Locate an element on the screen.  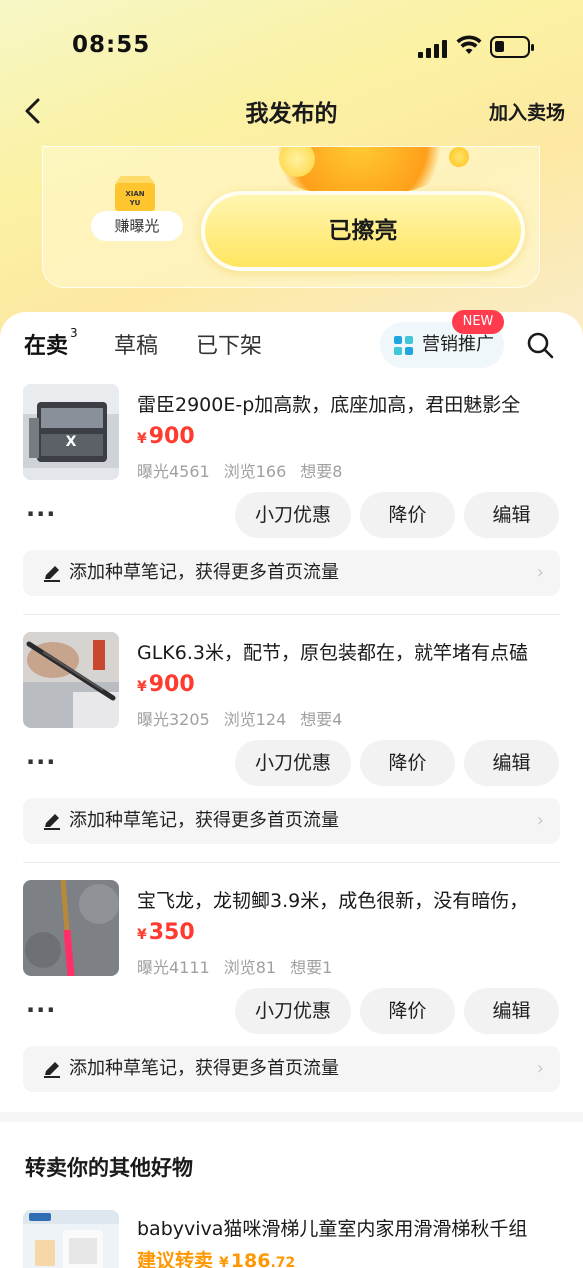
item-stats: 曝光3205 浏览124 想要4 is located at coordinates (246, 718).